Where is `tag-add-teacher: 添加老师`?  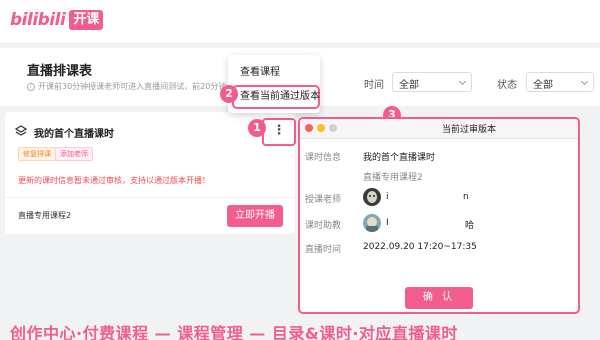 tag-add-teacher: 添加老师 is located at coordinates (74, 154).